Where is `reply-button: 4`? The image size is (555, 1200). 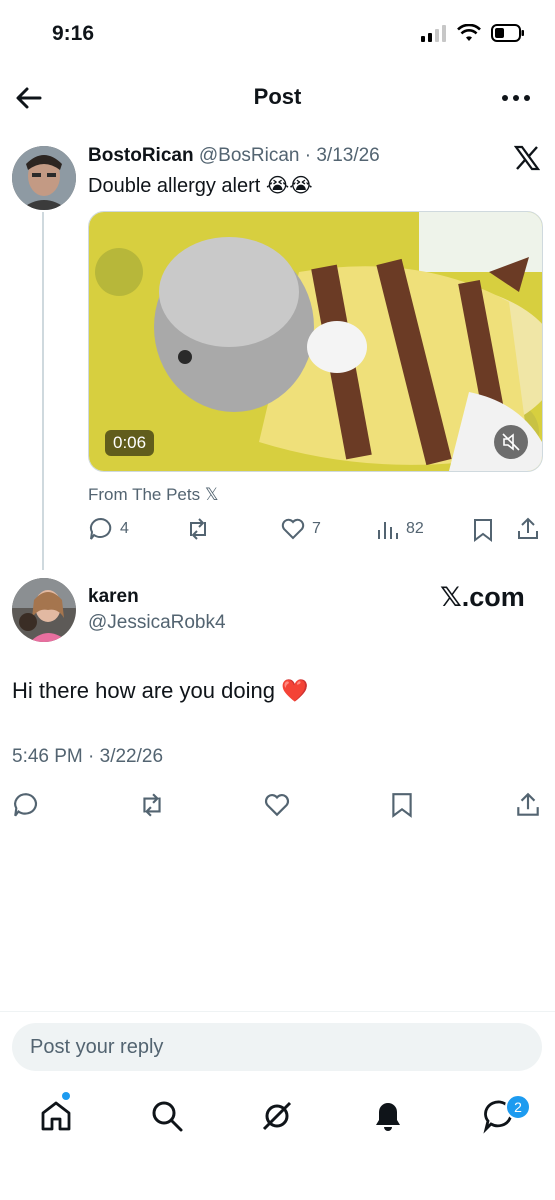
reply-button: 4 is located at coordinates (108, 529).